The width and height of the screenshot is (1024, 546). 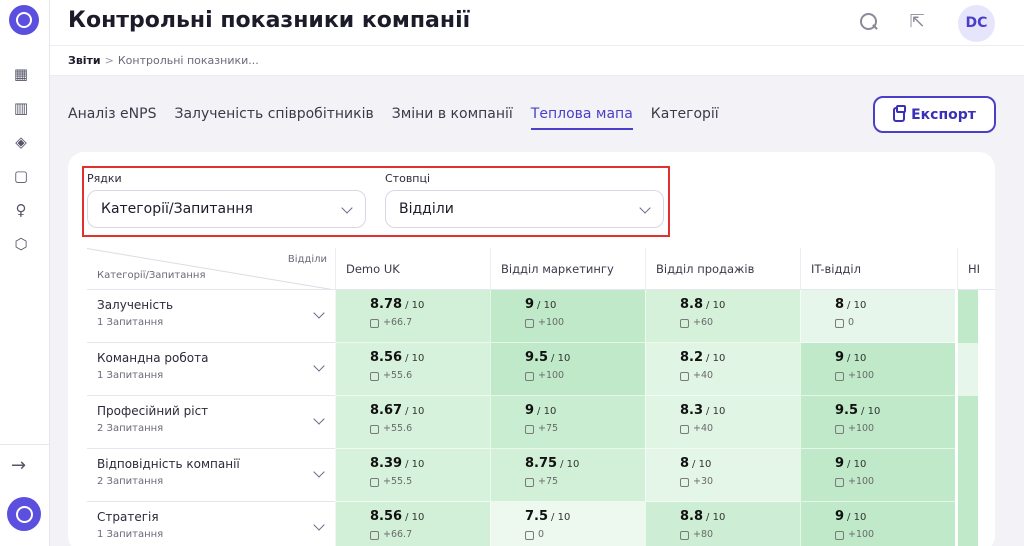 What do you see at coordinates (412, 422) in the screenshot?
I see `heatmap-cell: 8.67/ 10 +55.6` at bounding box center [412, 422].